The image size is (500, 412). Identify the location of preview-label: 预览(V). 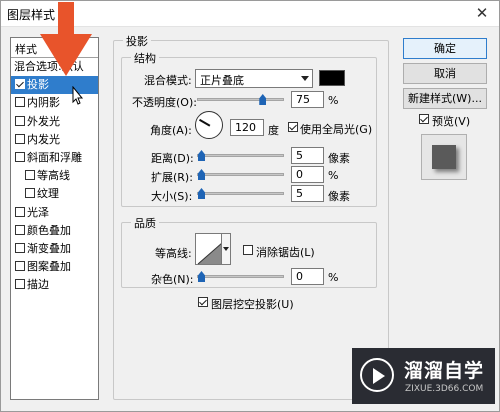
(451, 121).